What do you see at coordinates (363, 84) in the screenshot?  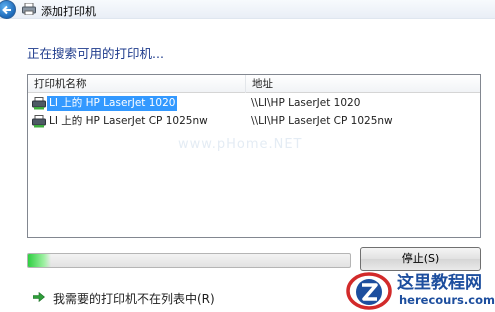 I see `column-header-address: 地址` at bounding box center [363, 84].